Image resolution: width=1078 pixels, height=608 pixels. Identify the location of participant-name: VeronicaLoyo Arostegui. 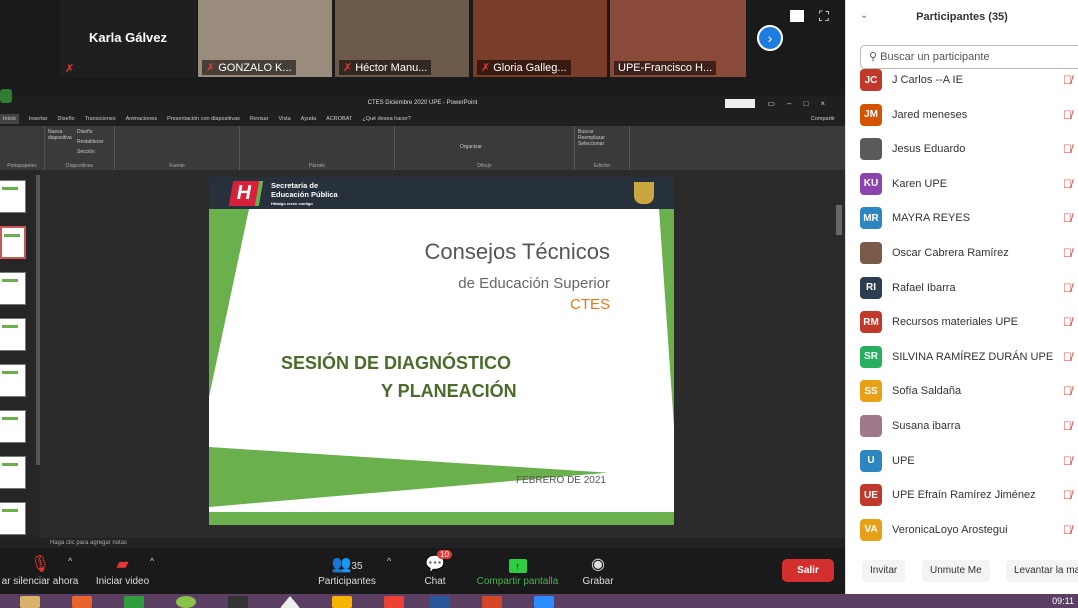
(950, 529).